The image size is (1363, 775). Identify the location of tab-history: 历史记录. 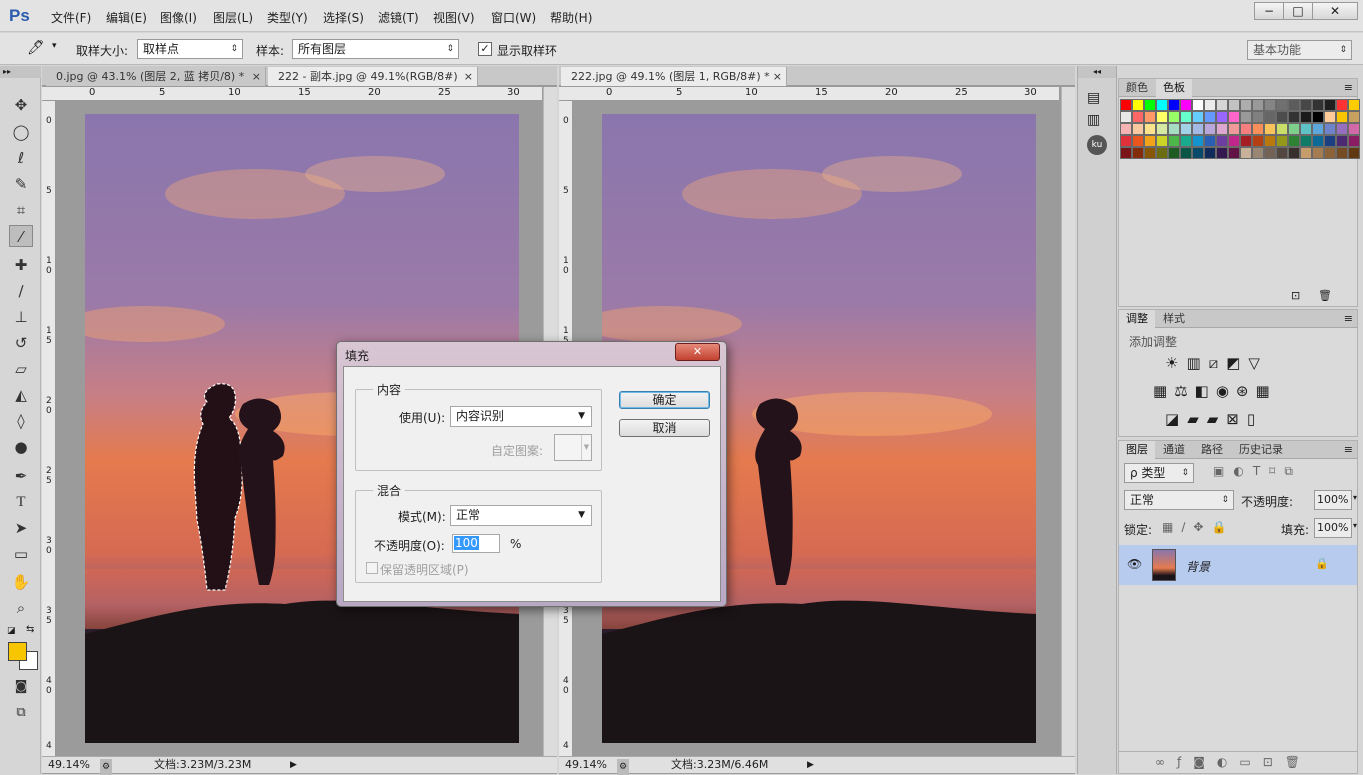
(1261, 450).